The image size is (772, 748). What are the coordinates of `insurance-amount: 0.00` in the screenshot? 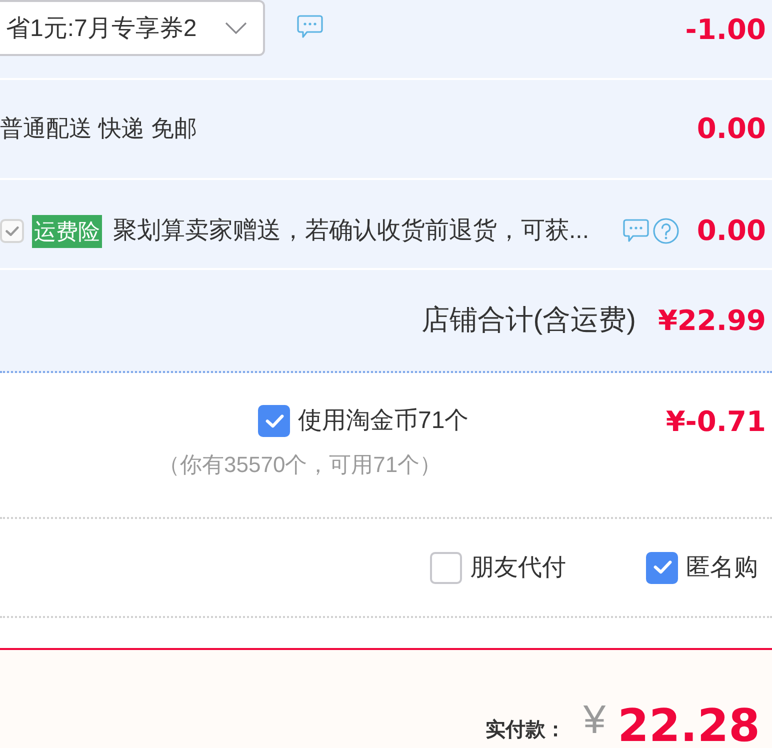 It's located at (731, 231).